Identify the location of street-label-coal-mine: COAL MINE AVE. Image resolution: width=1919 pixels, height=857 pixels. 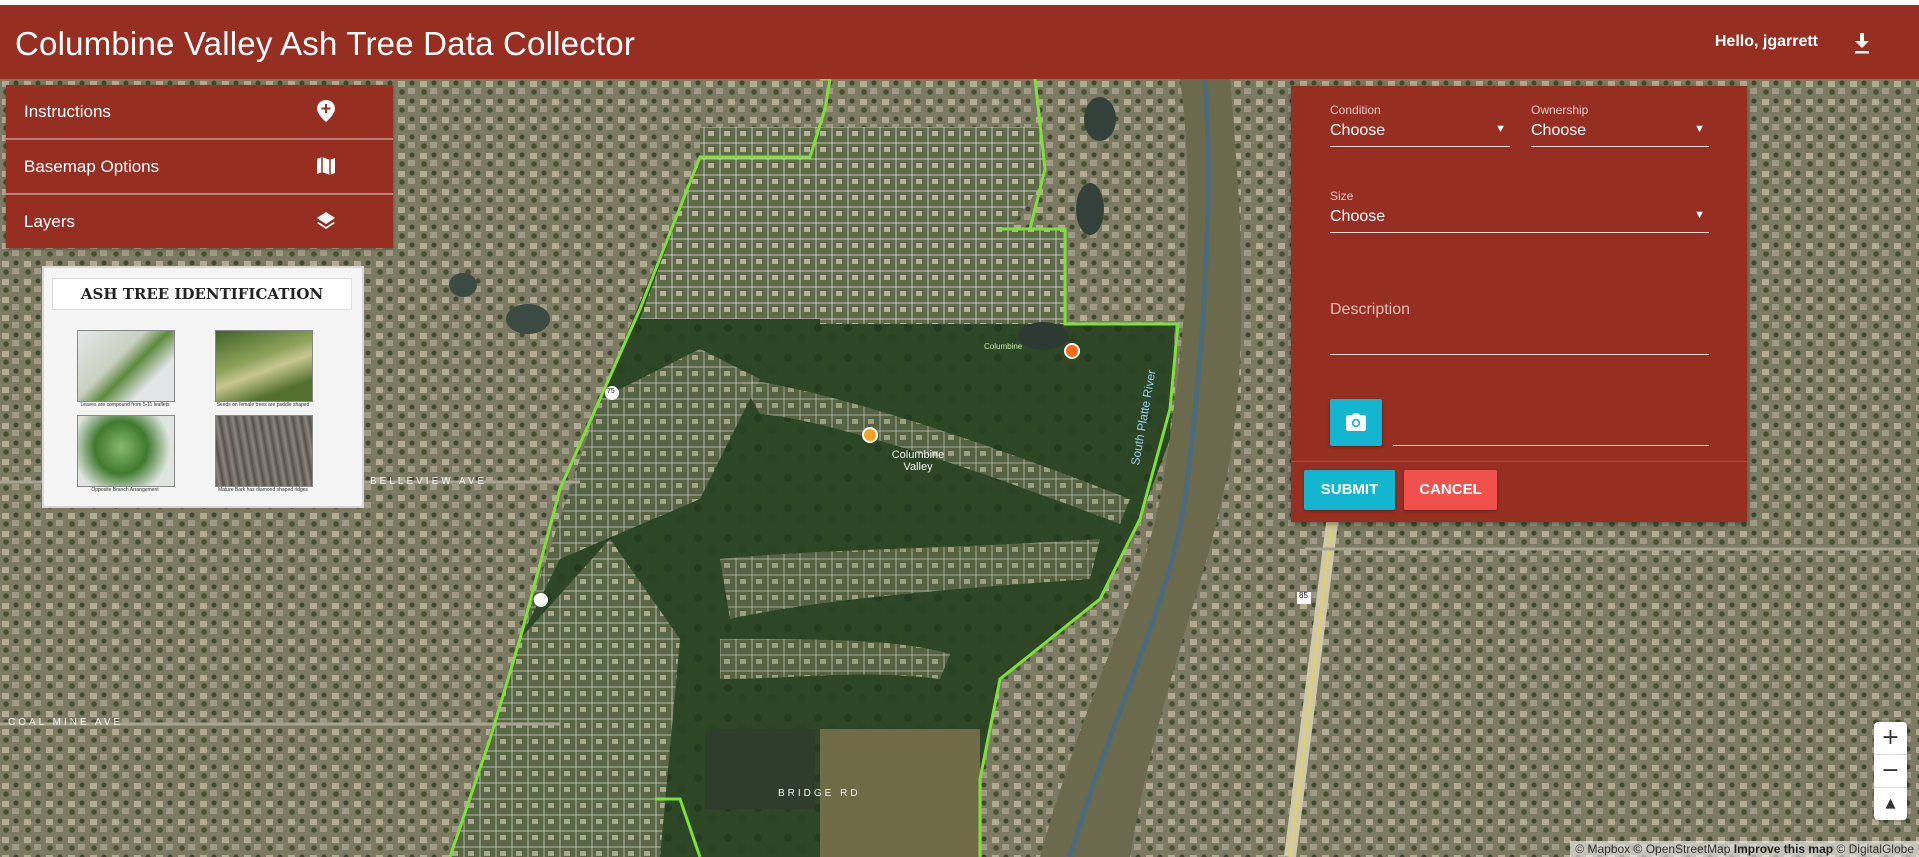
(66, 722).